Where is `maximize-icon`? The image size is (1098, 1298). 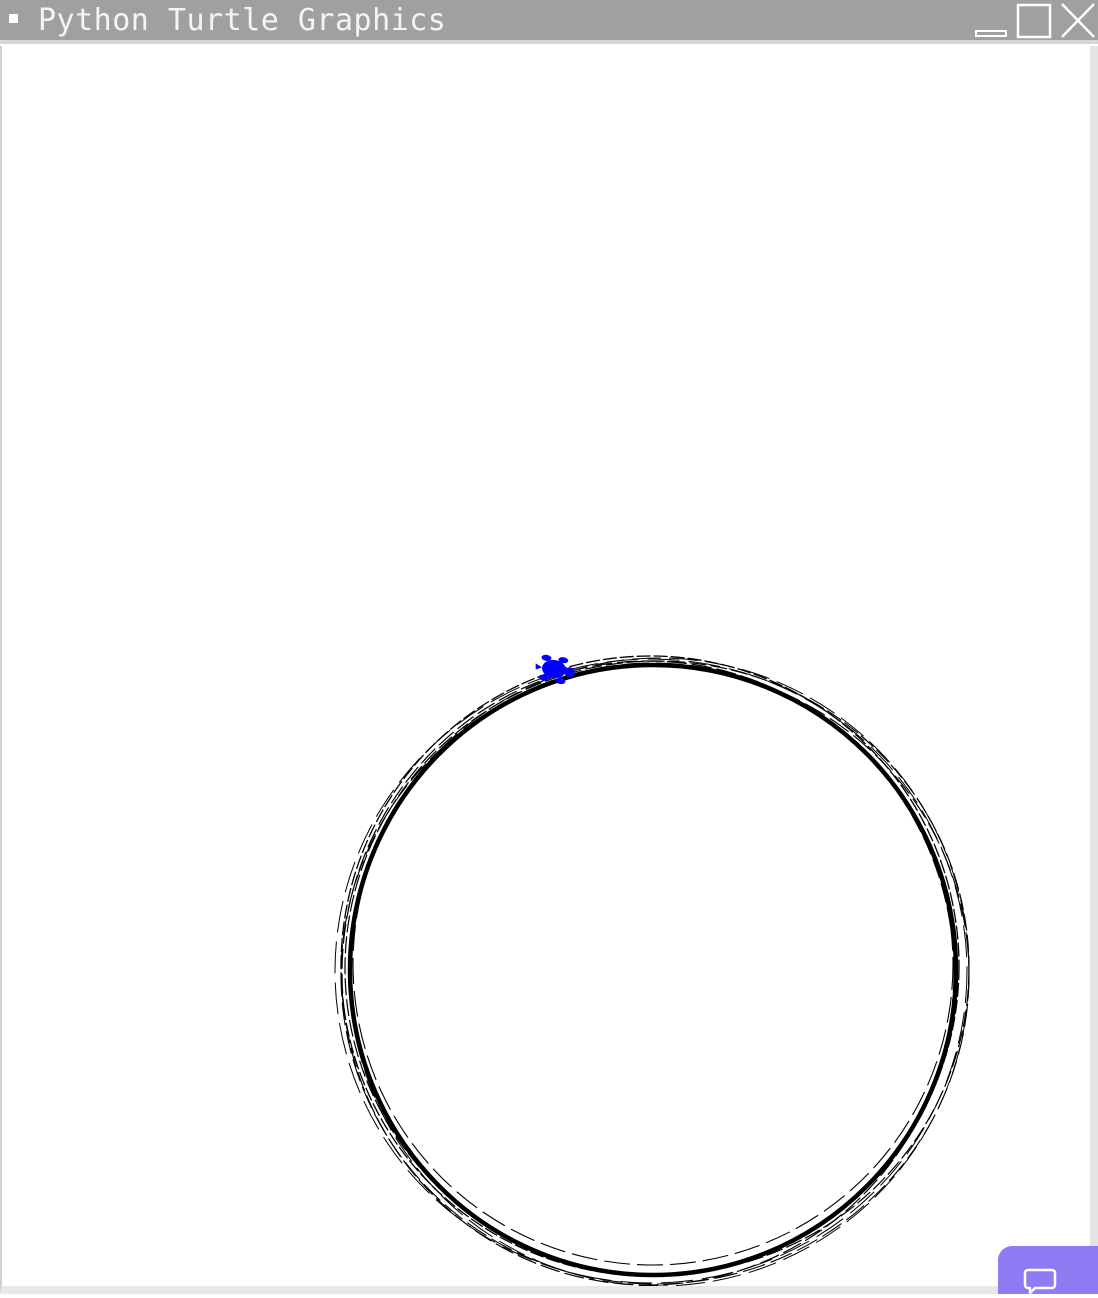
maximize-icon is located at coordinates (1034, 21).